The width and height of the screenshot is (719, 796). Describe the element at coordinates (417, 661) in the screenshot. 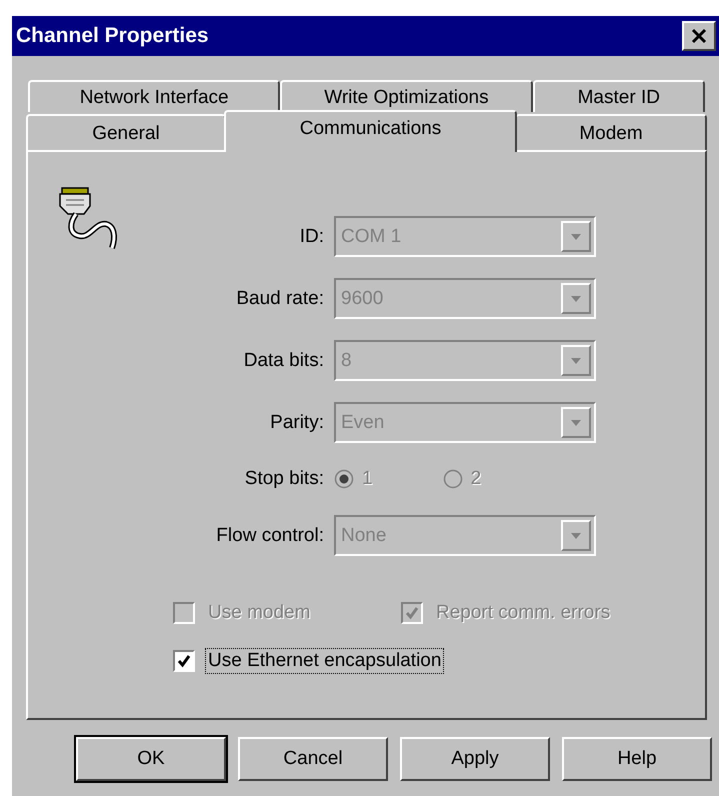

I see `checkbox: Use Ethernet encapsulation` at that location.